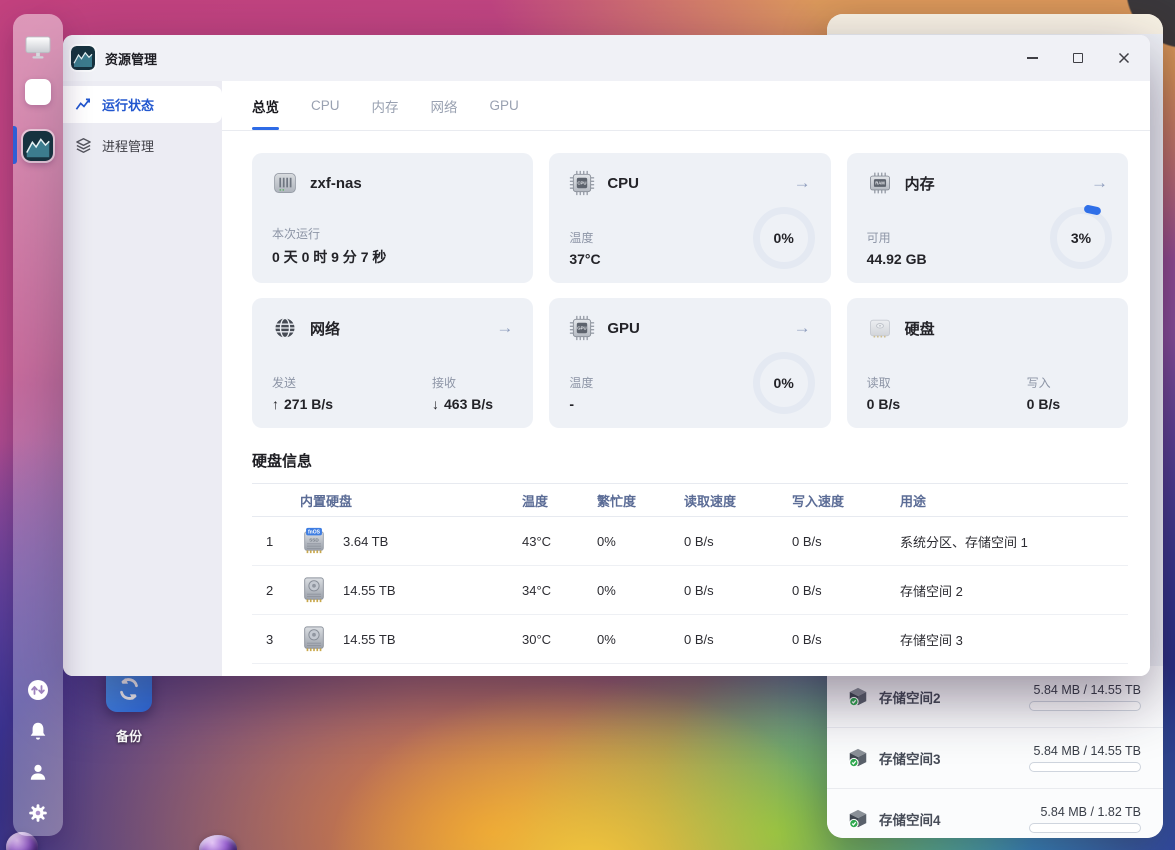 The image size is (1175, 850). What do you see at coordinates (128, 736) in the screenshot?
I see `backup-label: 备份` at bounding box center [128, 736].